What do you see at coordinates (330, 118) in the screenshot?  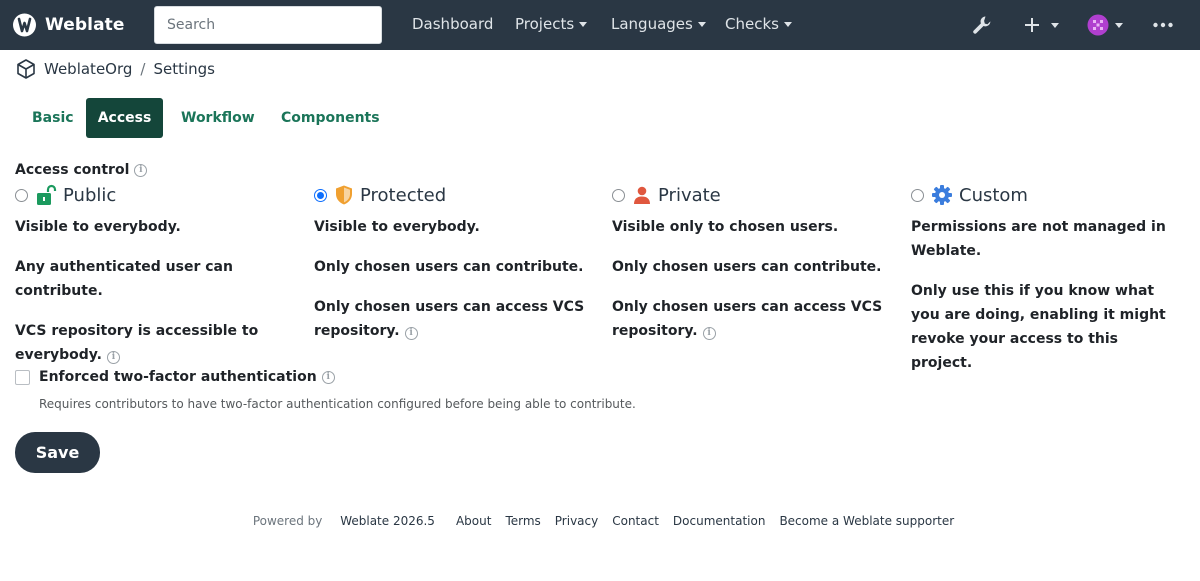 I see `tab-components: Components` at bounding box center [330, 118].